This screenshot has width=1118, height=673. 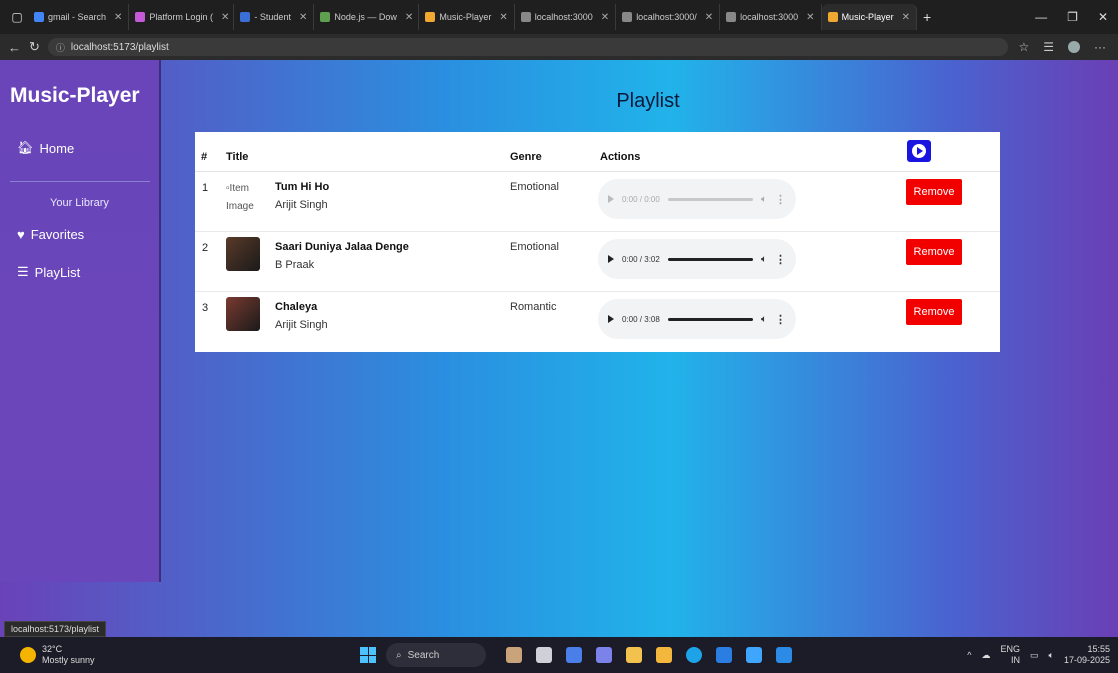 I want to click on weather-desc: Mostly sunny, so click(x=68, y=660).